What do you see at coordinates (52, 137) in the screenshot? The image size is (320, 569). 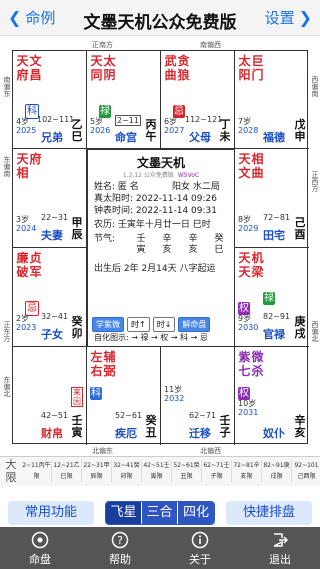 I see `palace-name: 兄弟` at bounding box center [52, 137].